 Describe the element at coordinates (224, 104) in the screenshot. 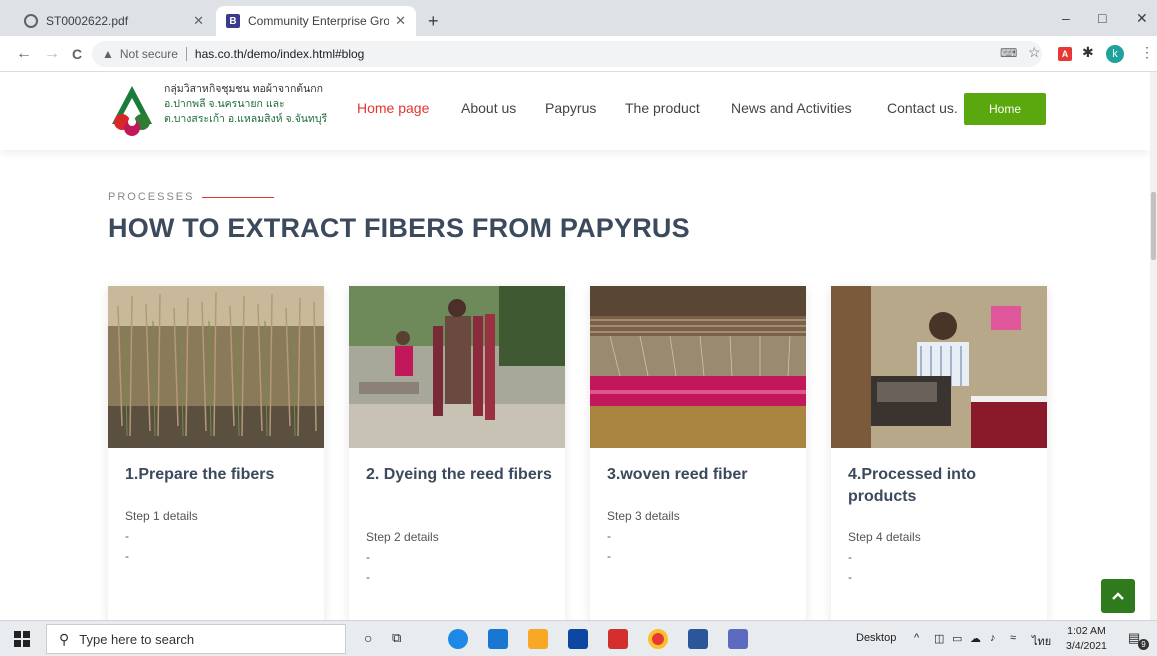

I see `logo-line: อ.ปากพลี จ.นครนายก และ` at that location.